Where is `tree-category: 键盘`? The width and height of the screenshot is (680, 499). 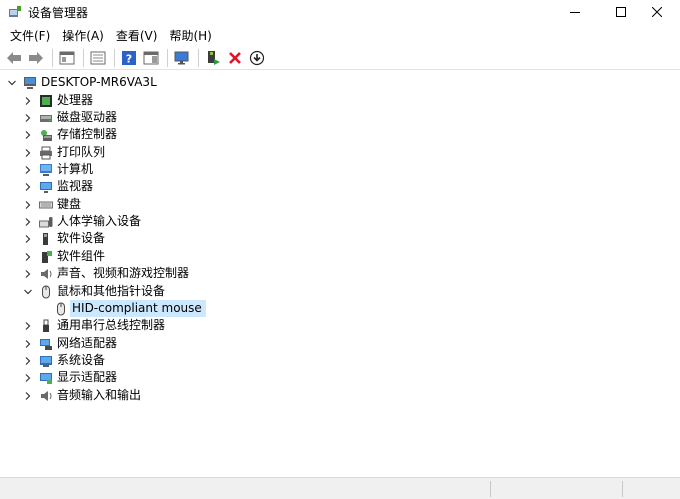
tree-category: 键盘 is located at coordinates (51, 204).